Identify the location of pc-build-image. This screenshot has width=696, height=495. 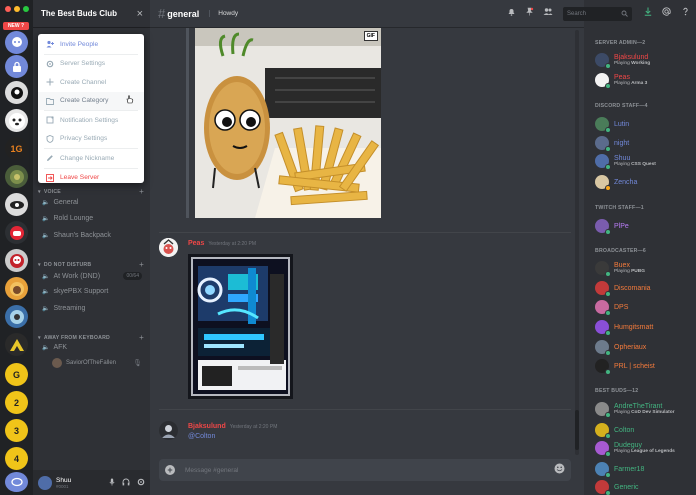
(240, 326).